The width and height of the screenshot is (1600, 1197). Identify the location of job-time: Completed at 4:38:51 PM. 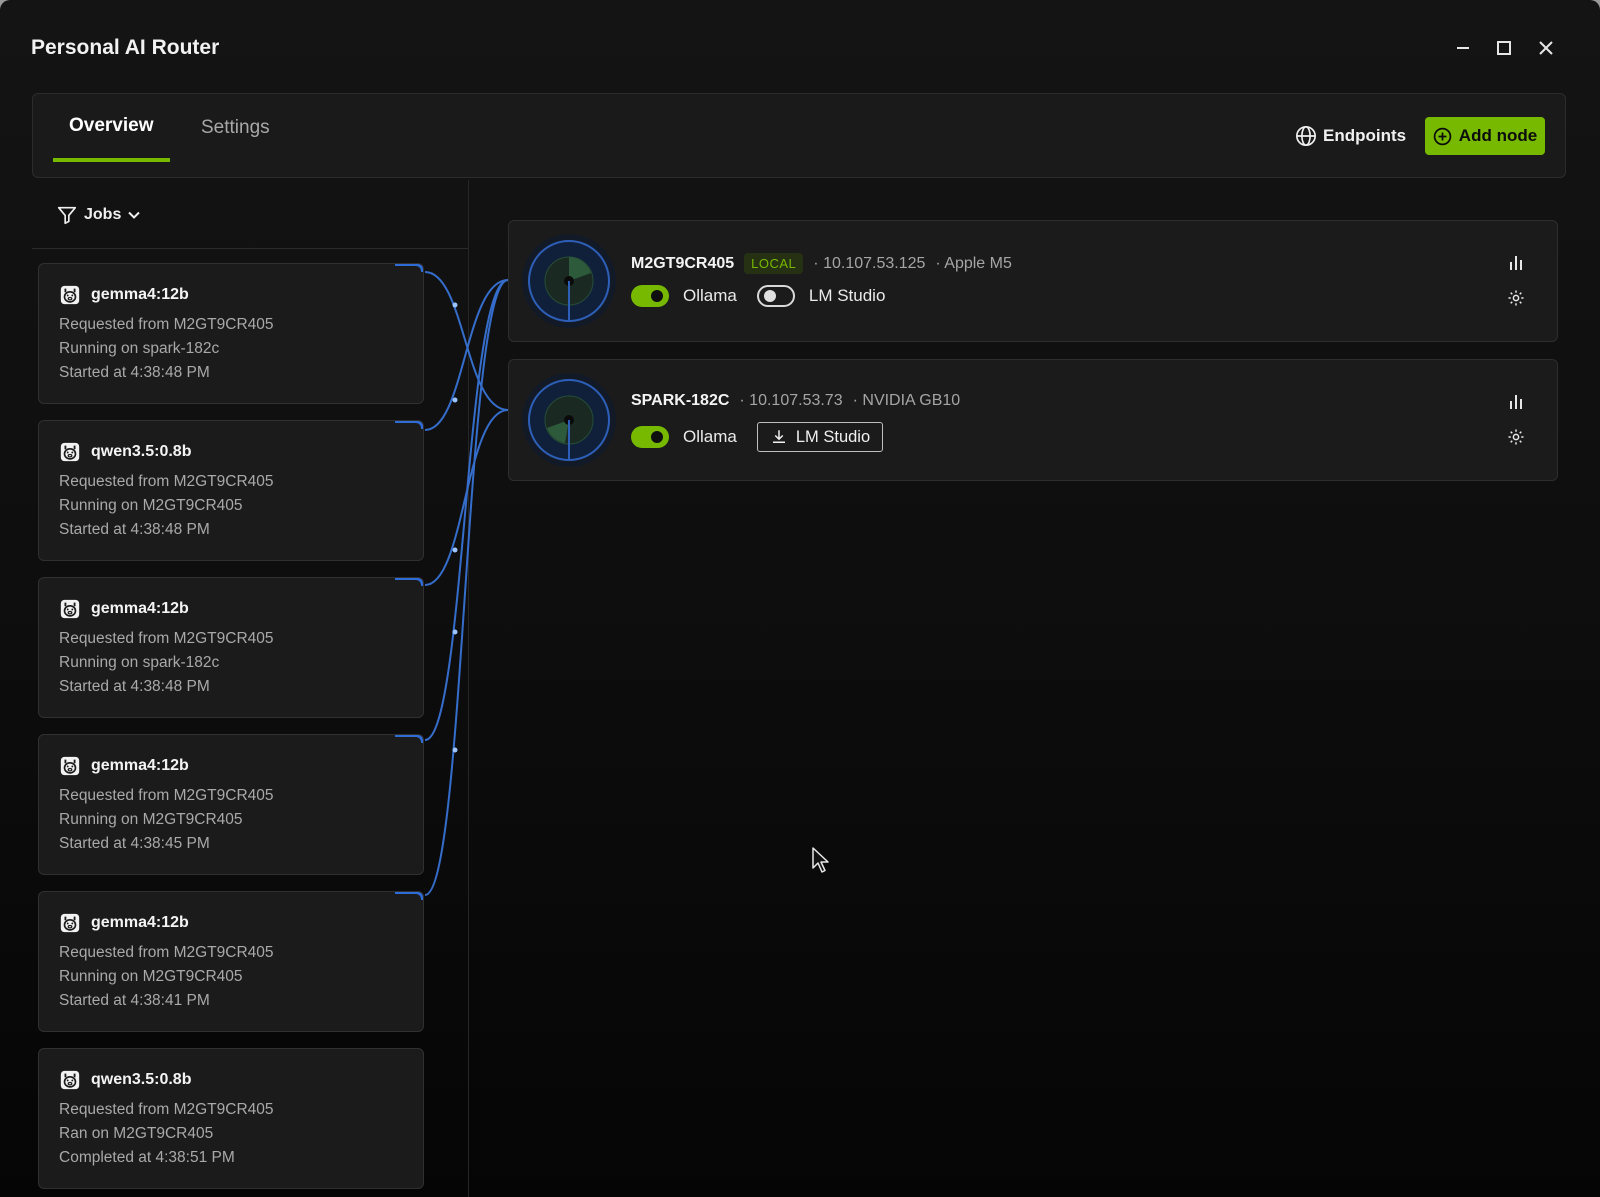
(147, 1157).